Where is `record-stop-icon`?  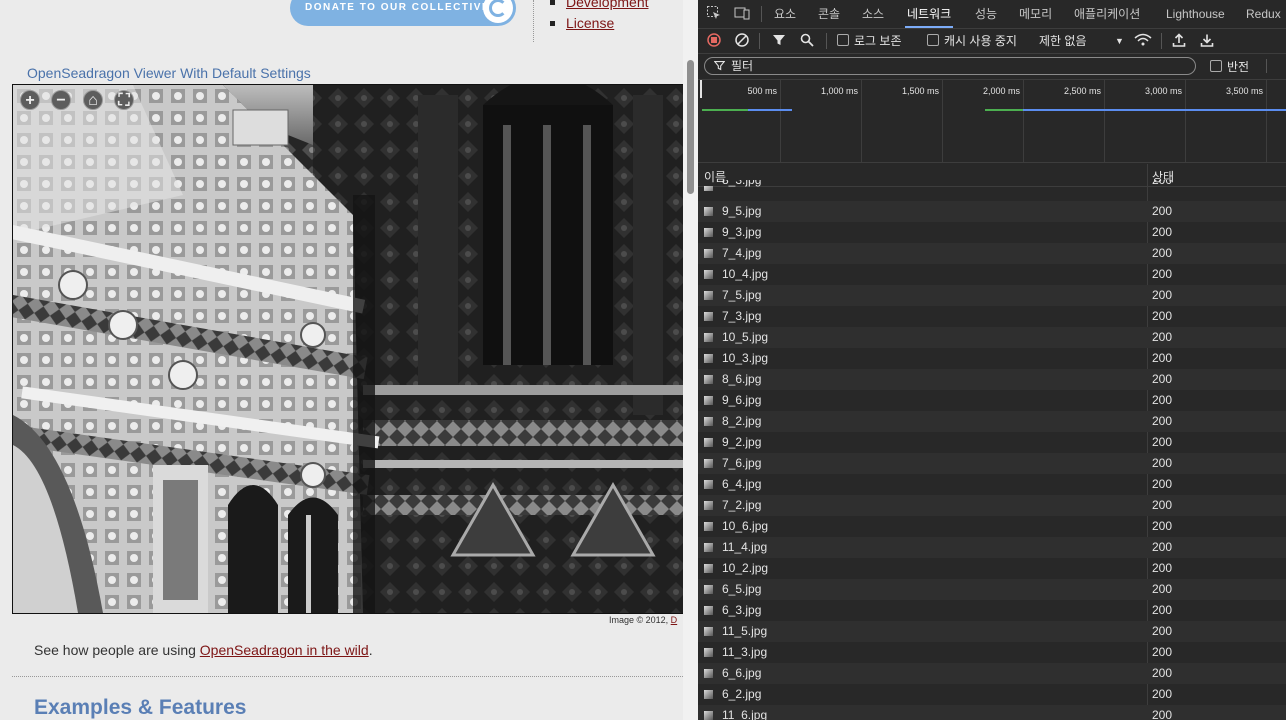
record-stop-icon is located at coordinates (714, 41).